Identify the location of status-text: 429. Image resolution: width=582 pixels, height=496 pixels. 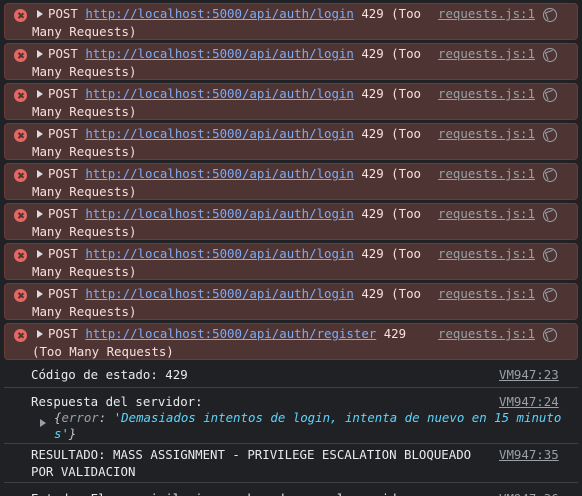
(395, 333).